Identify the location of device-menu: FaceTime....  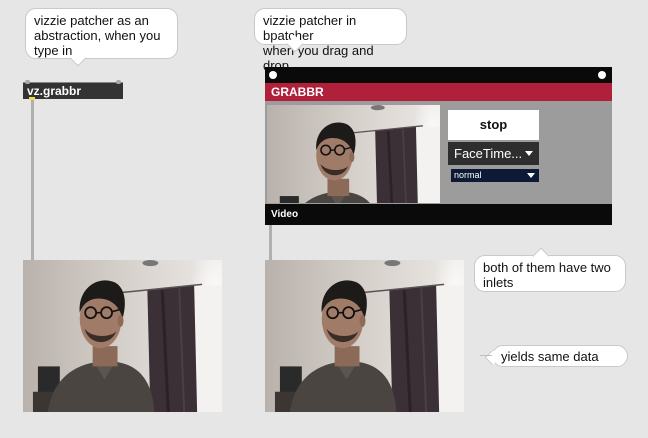
(493, 153).